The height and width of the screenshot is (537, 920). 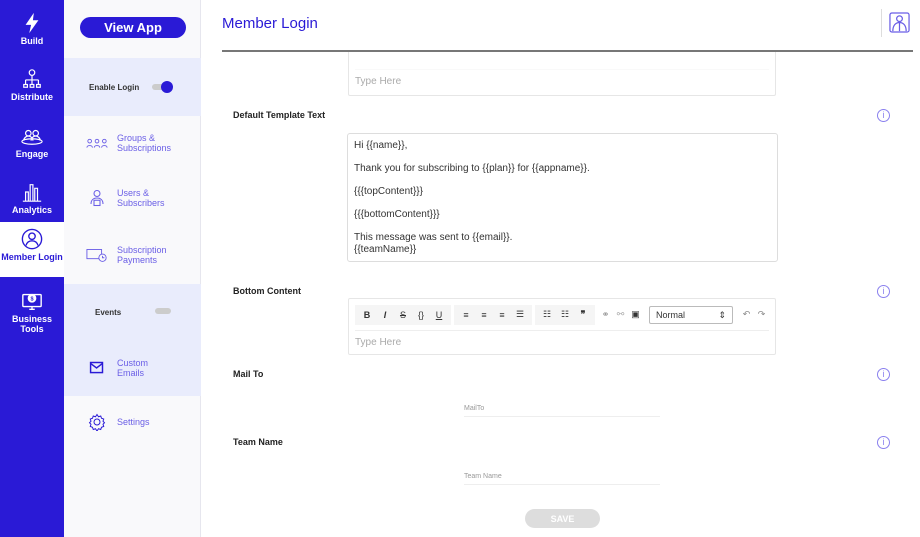 I want to click on nav-engage: Engage, so click(x=32, y=147).